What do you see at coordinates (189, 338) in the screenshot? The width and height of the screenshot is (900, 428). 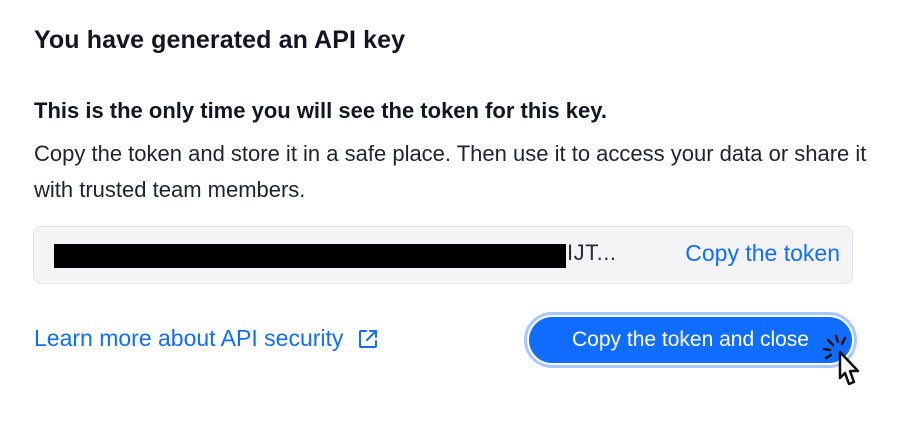 I see `learn-more-label: Learn more about API security` at bounding box center [189, 338].